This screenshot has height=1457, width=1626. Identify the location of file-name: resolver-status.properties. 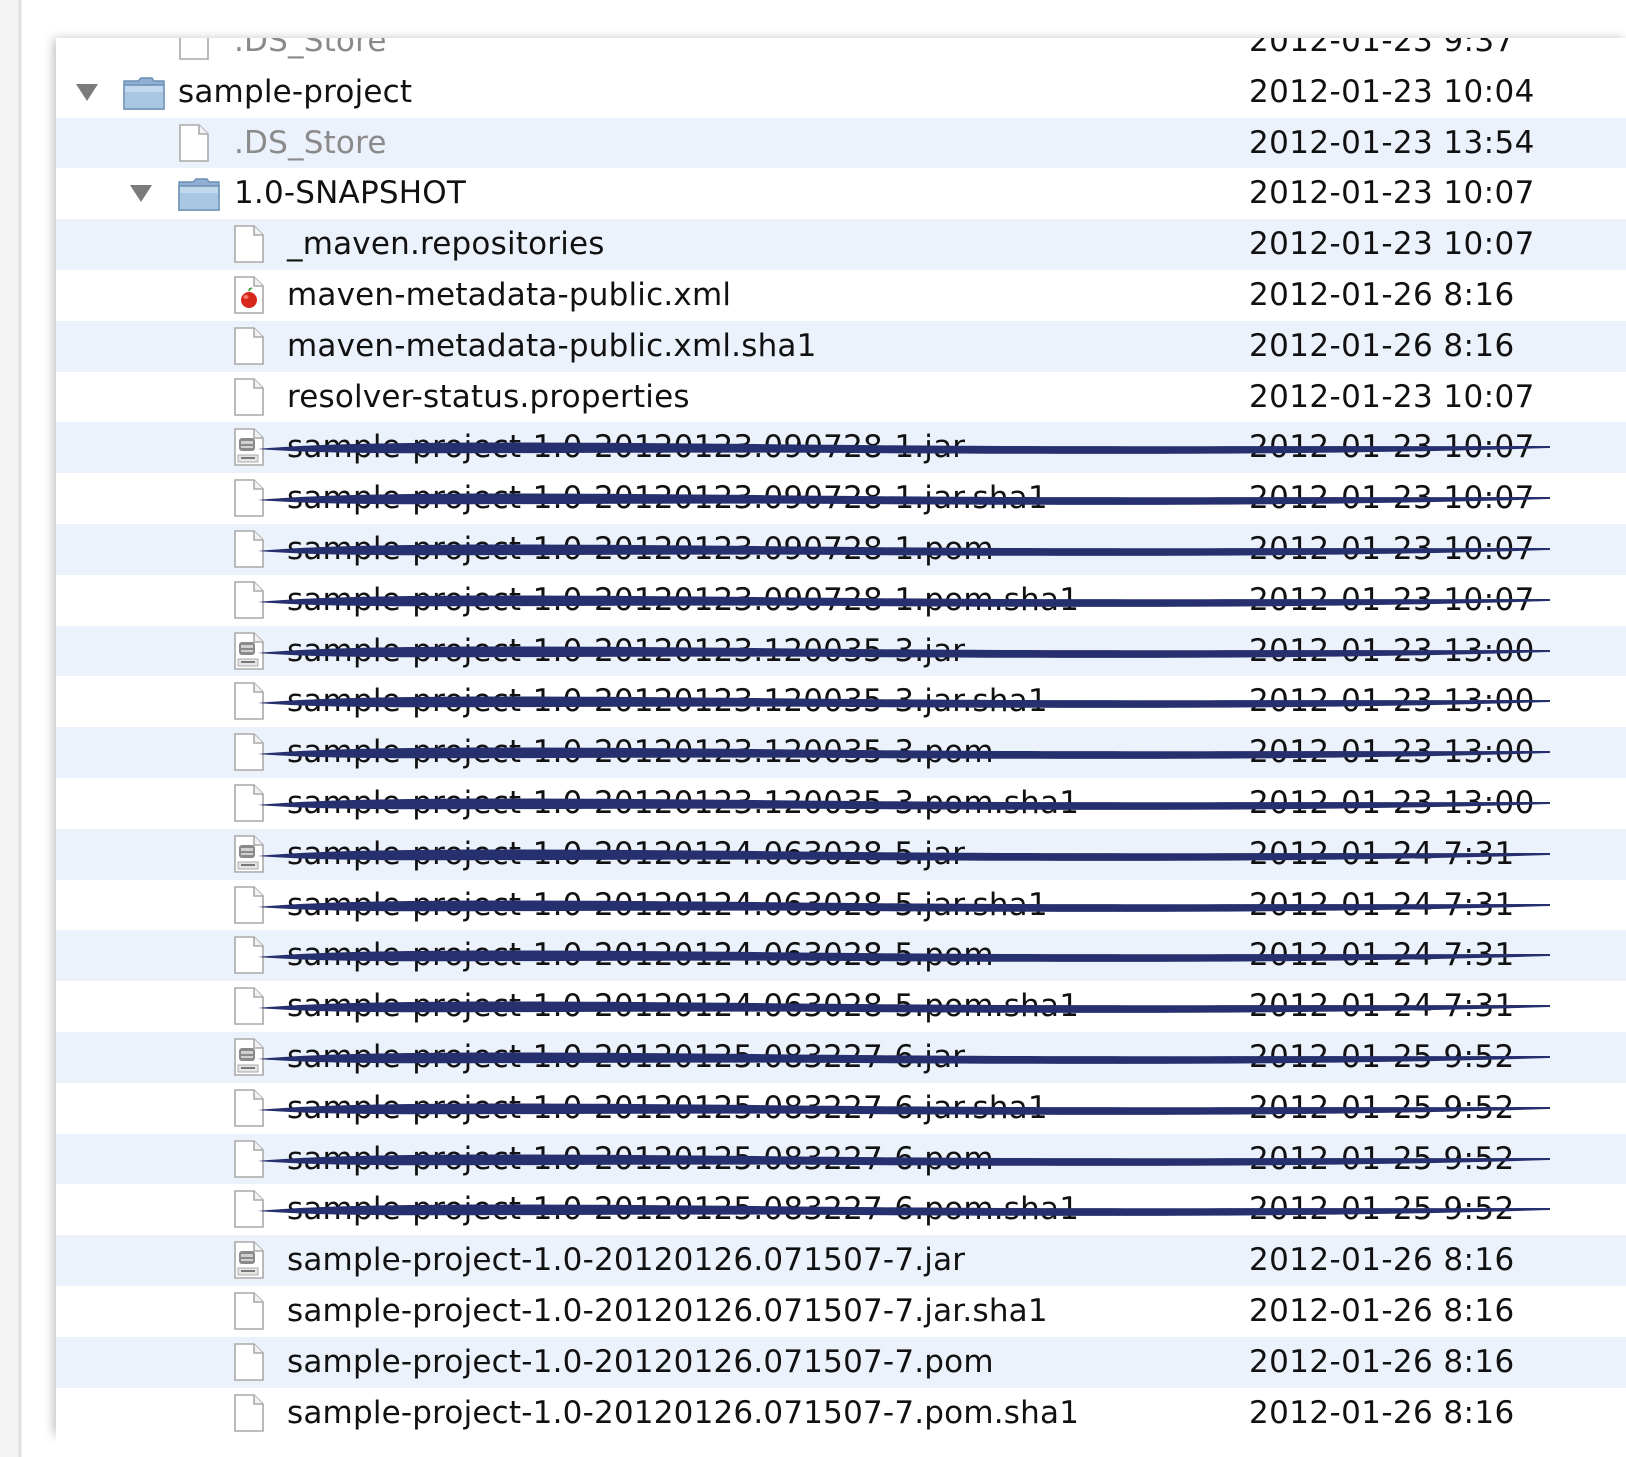
(488, 396).